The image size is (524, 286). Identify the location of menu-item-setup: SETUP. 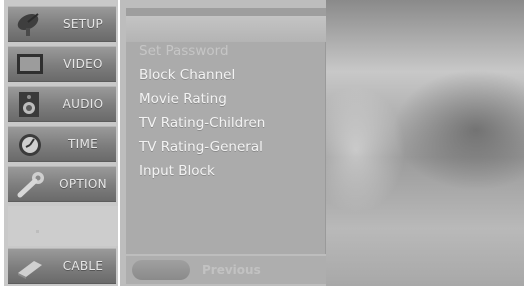
(62, 24).